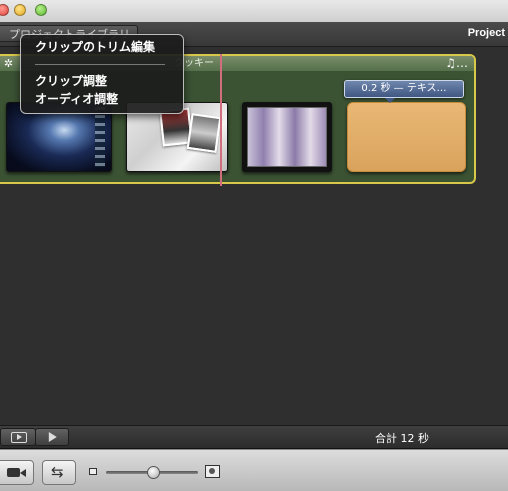  What do you see at coordinates (254, 11) in the screenshot?
I see `title-bar` at bounding box center [254, 11].